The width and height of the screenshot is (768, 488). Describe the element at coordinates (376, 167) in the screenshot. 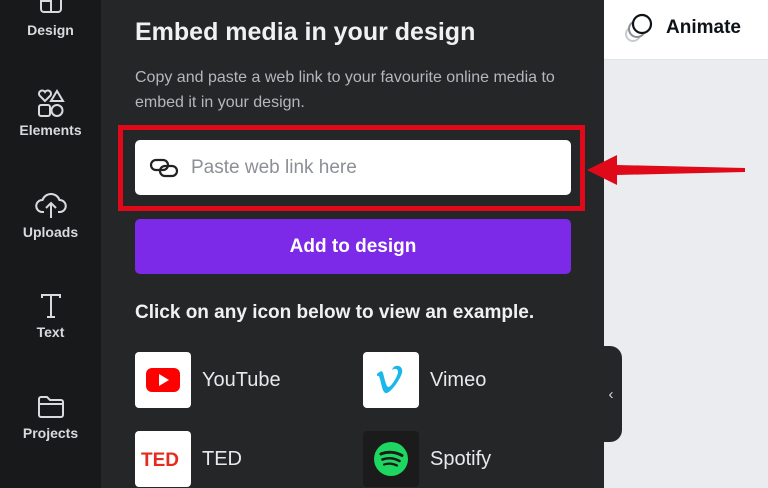

I see `web-link-input` at that location.